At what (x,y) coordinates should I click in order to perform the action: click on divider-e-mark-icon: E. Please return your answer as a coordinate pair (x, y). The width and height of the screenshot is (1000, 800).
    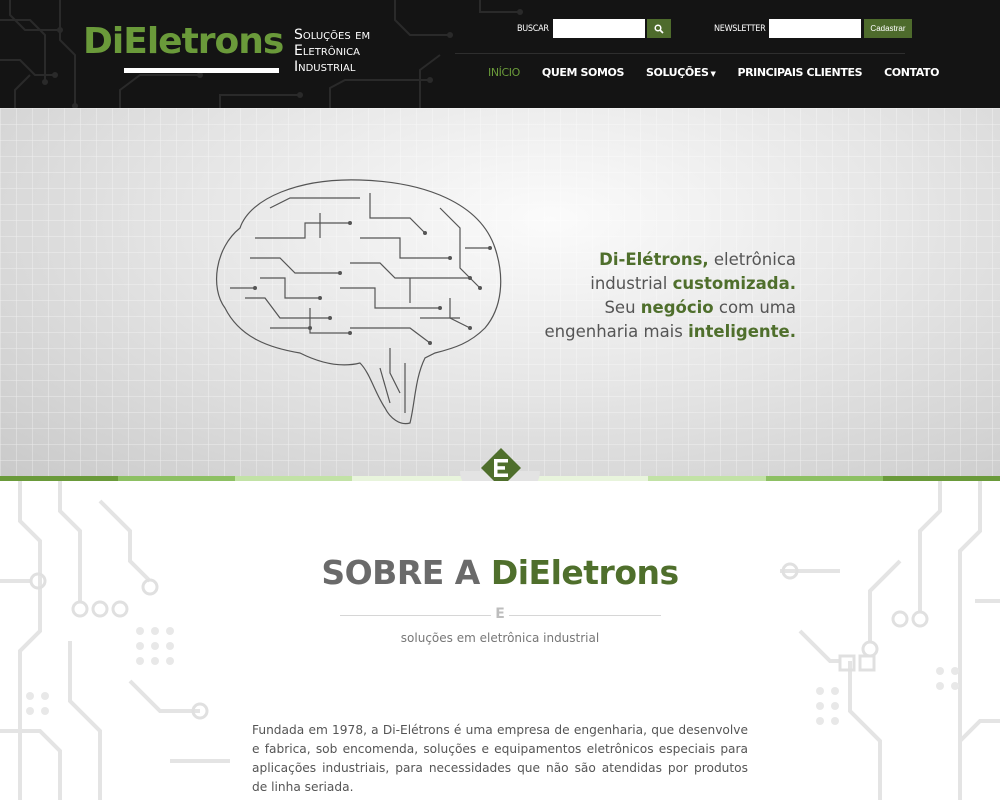
    Looking at the image, I should click on (500, 614).